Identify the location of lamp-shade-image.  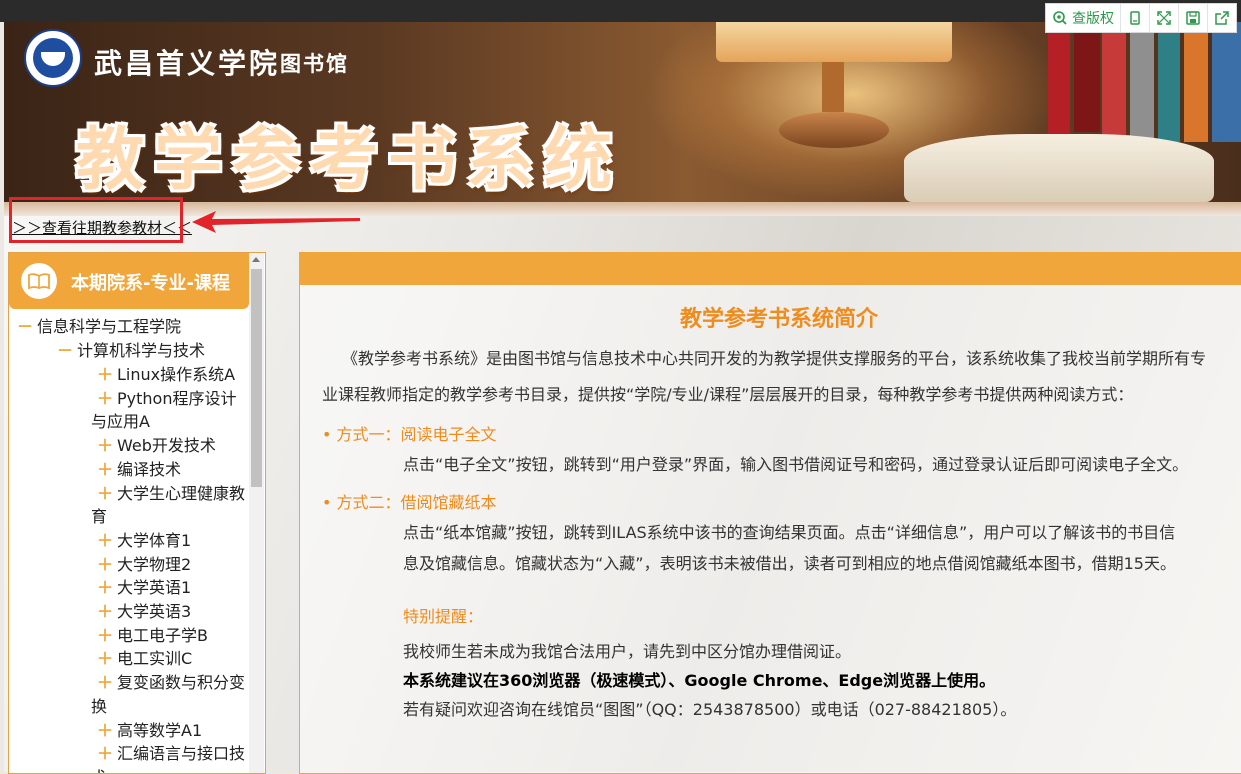
(834, 42).